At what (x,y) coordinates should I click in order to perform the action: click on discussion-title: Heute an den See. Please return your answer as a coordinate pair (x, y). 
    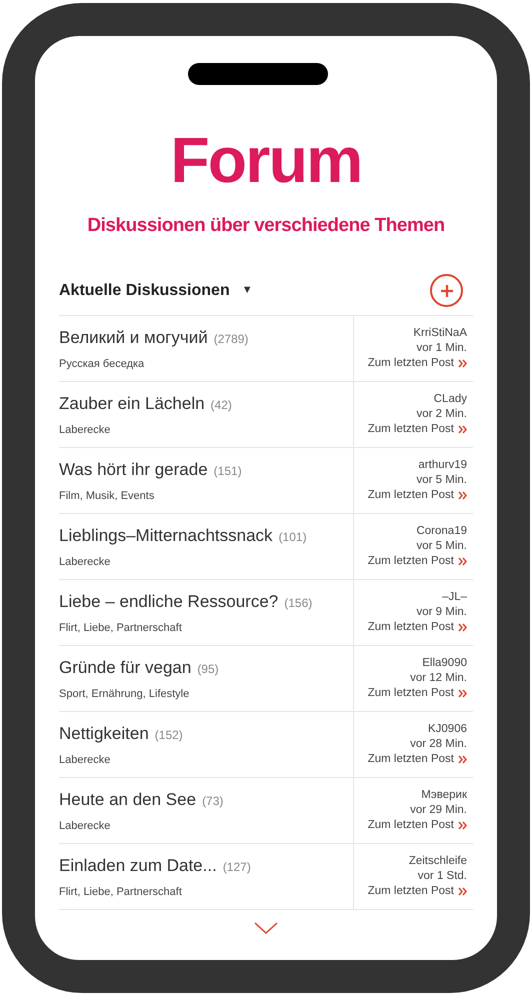
    Looking at the image, I should click on (127, 799).